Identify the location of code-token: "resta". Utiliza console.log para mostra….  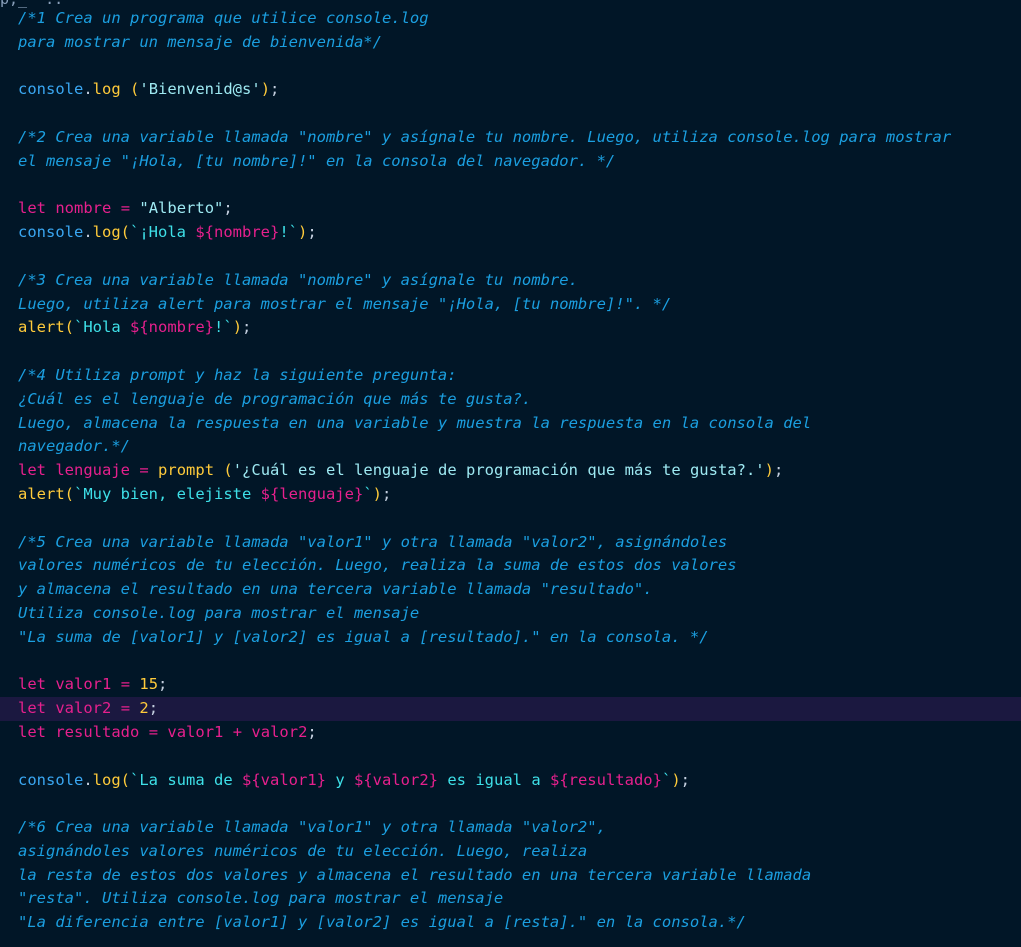
(261, 898).